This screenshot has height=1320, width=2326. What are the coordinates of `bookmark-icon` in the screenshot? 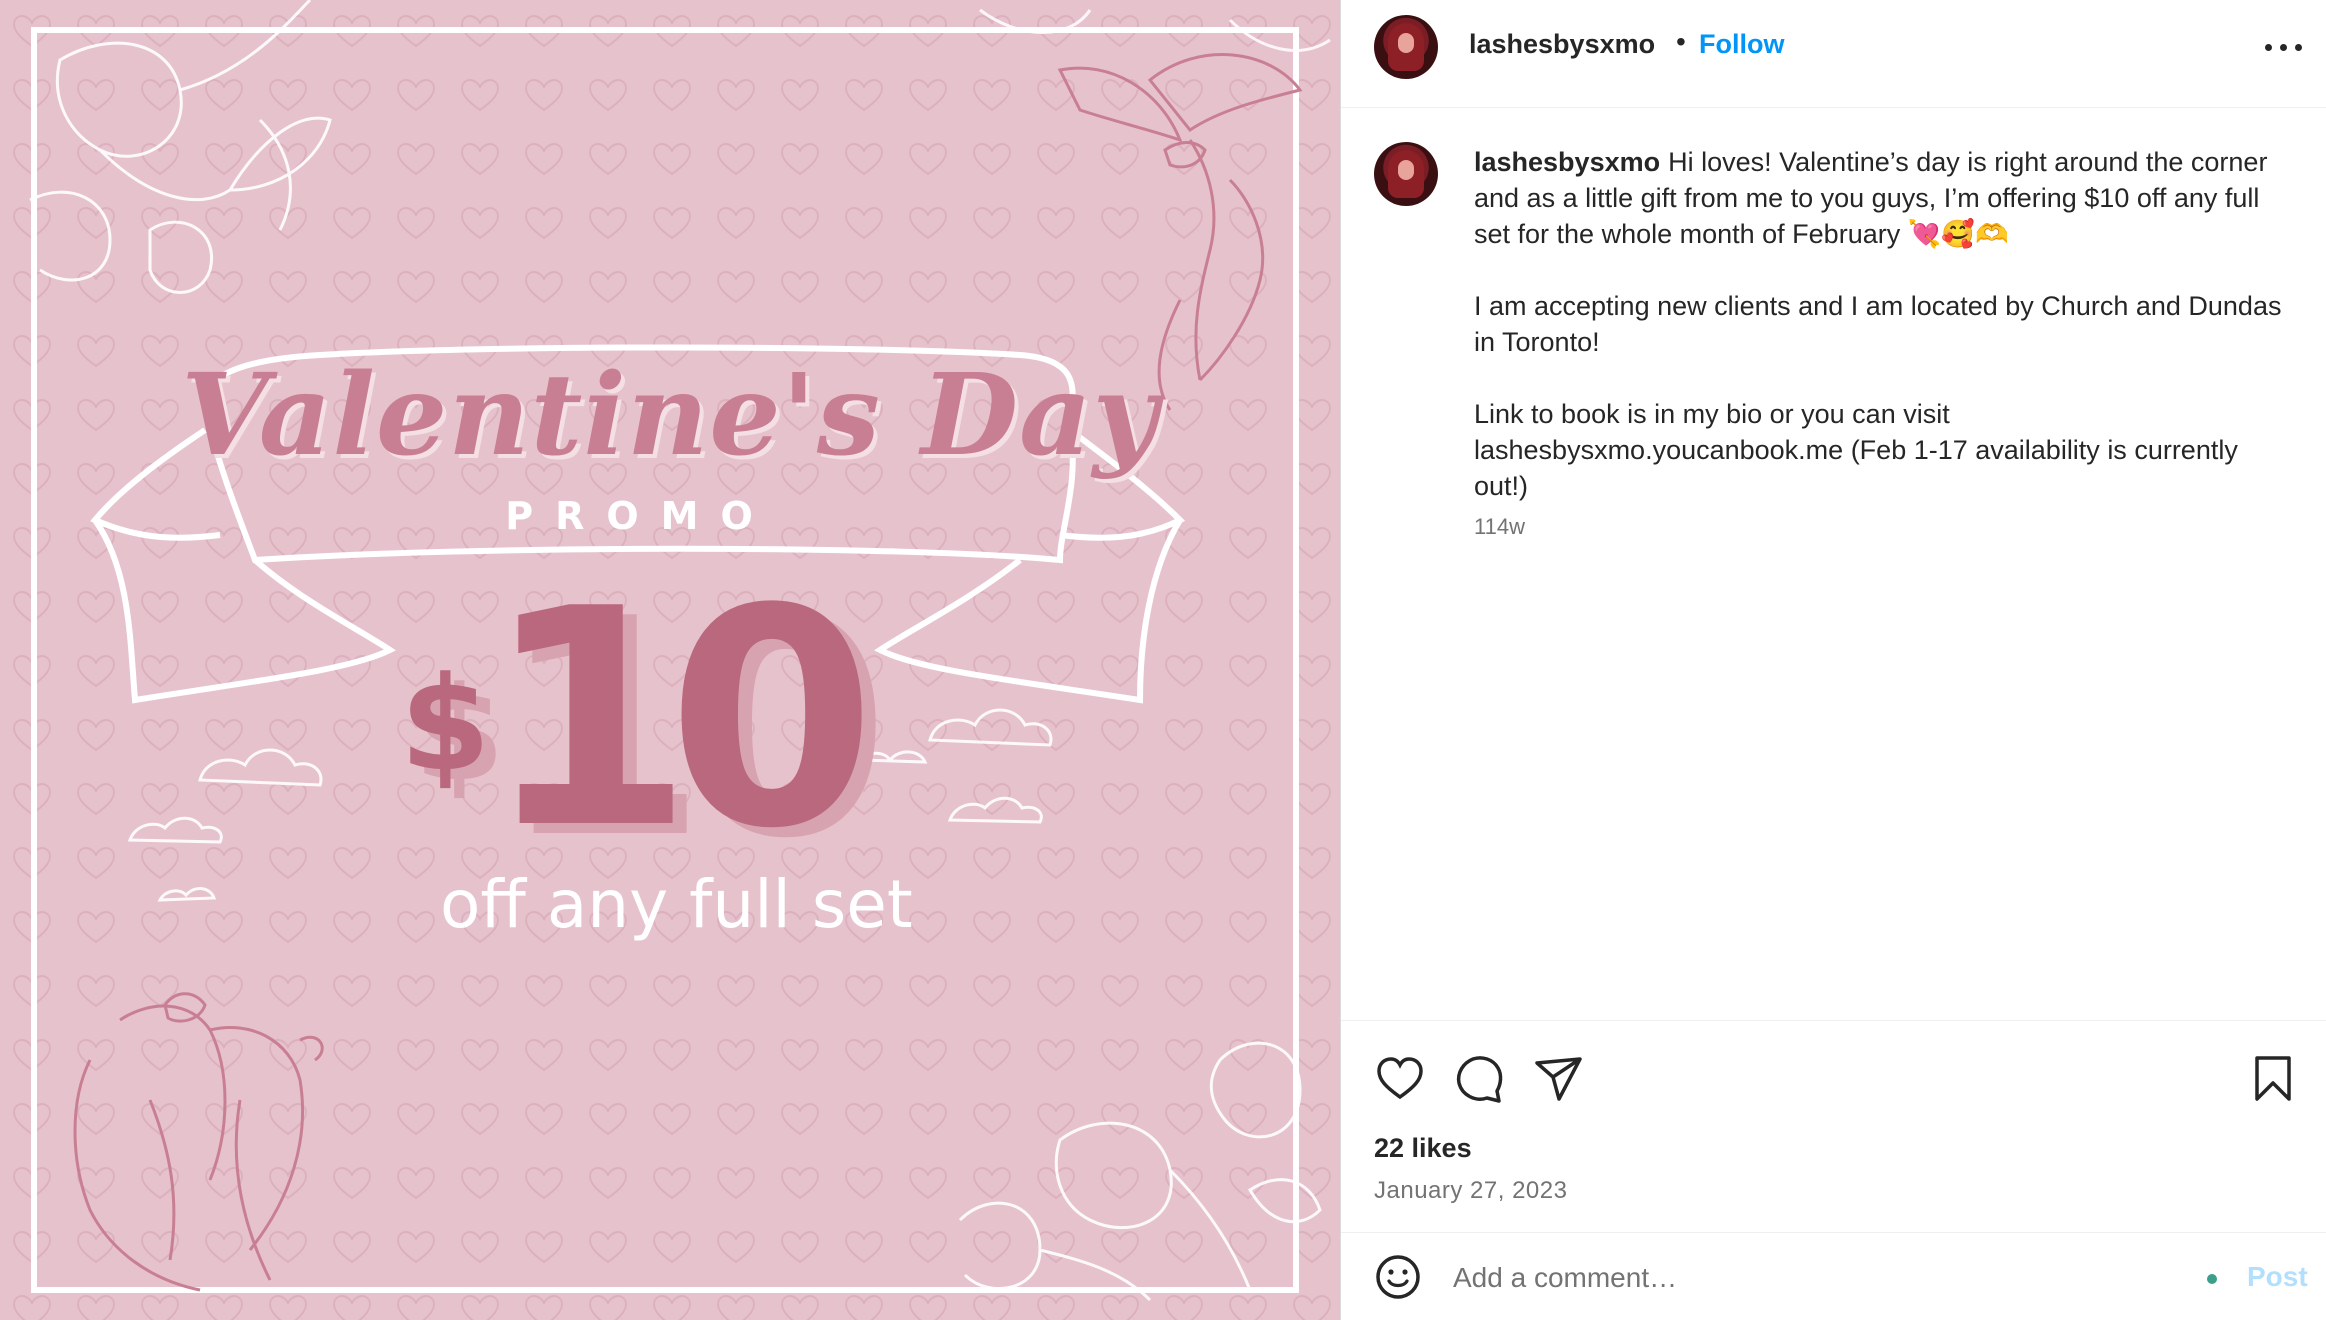 It's located at (2273, 1079).